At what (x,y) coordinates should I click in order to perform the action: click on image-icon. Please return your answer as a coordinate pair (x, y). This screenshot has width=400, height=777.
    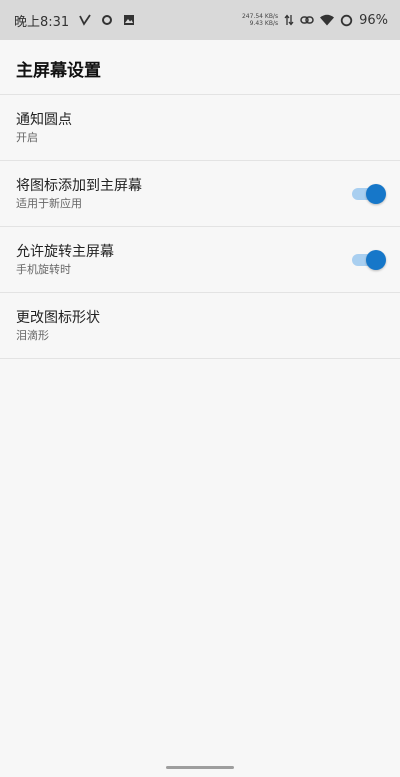
    Looking at the image, I should click on (129, 20).